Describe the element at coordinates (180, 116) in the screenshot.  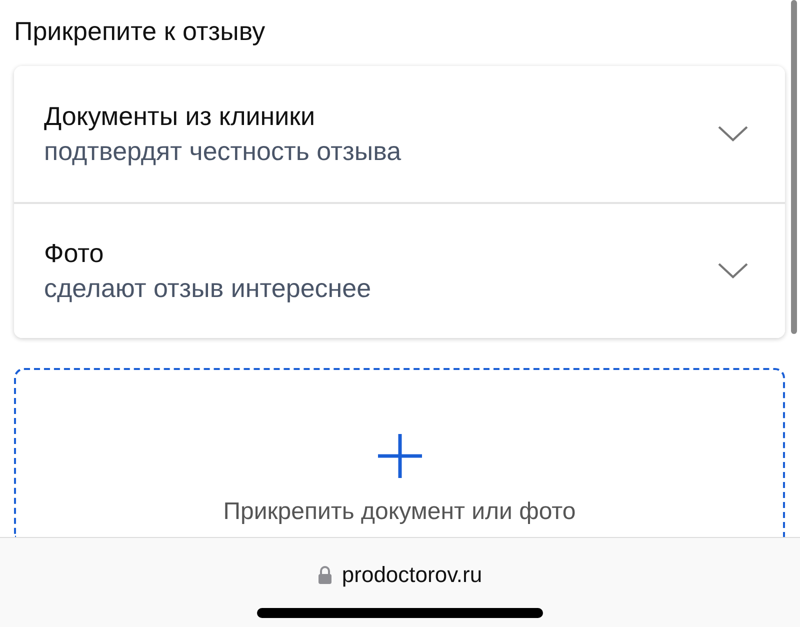
I see `item-title: Документы из клиники` at that location.